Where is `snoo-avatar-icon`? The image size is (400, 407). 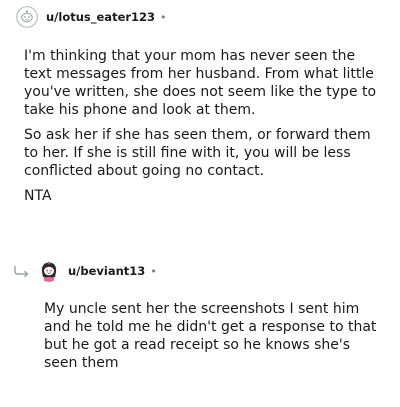 snoo-avatar-icon is located at coordinates (49, 271).